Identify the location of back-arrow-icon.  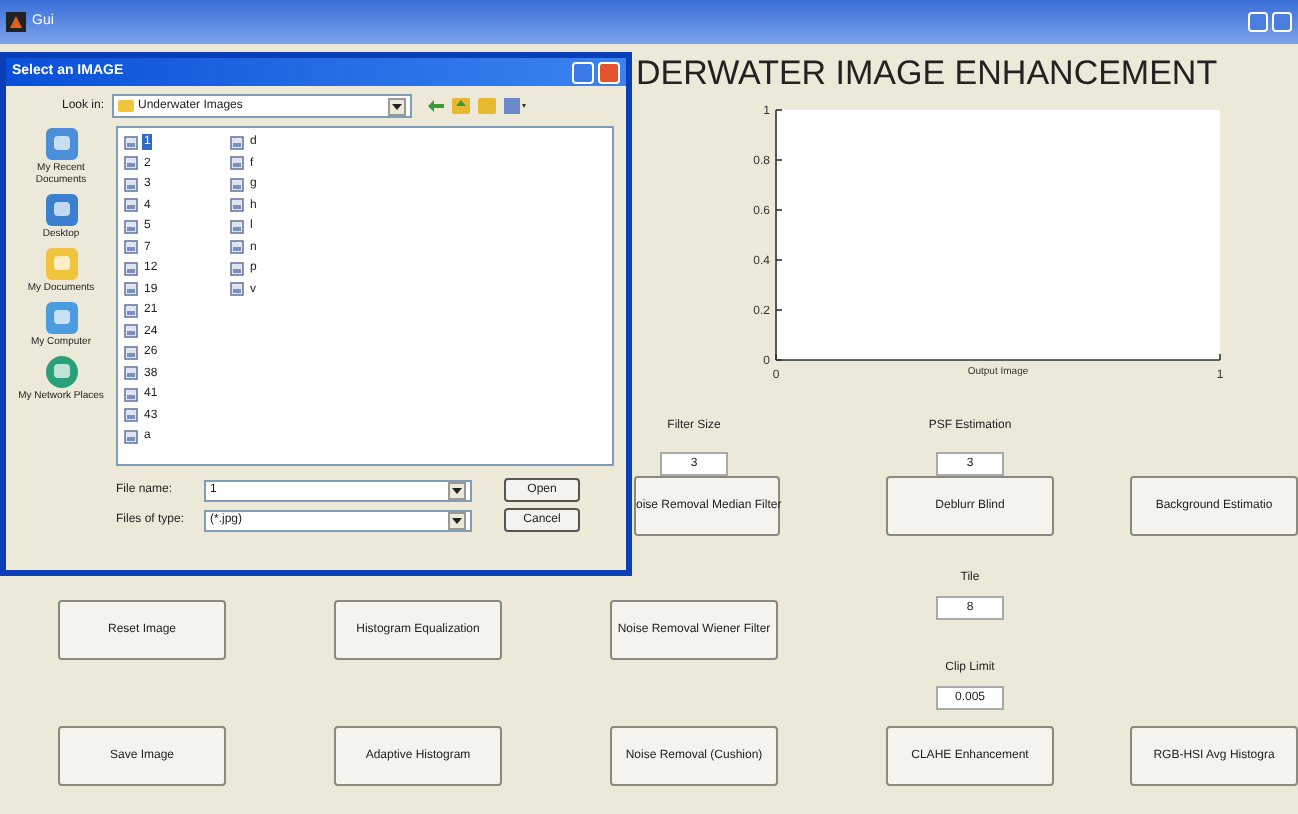
(436, 106).